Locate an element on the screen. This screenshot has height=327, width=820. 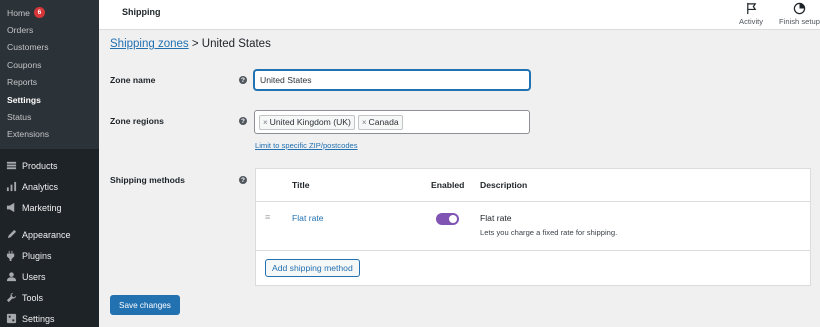
drag-handle-icon: ≡ is located at coordinates (267, 217).